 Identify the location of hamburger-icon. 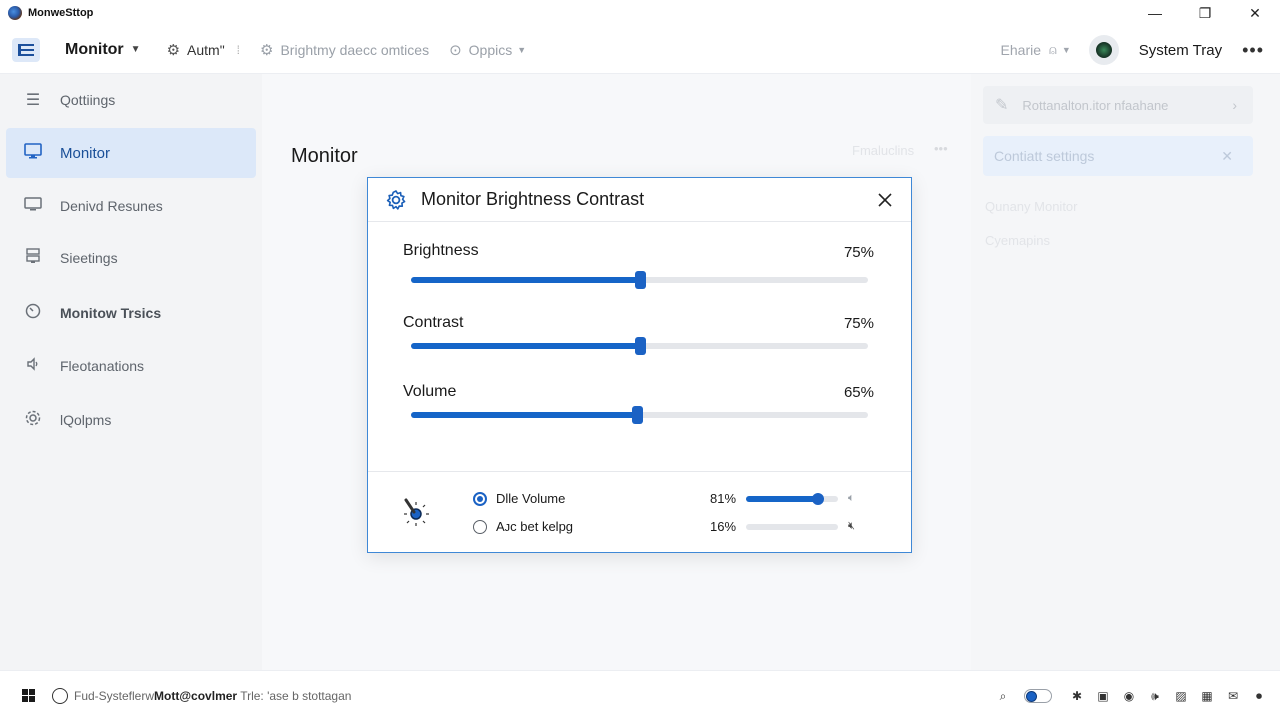
(26, 49).